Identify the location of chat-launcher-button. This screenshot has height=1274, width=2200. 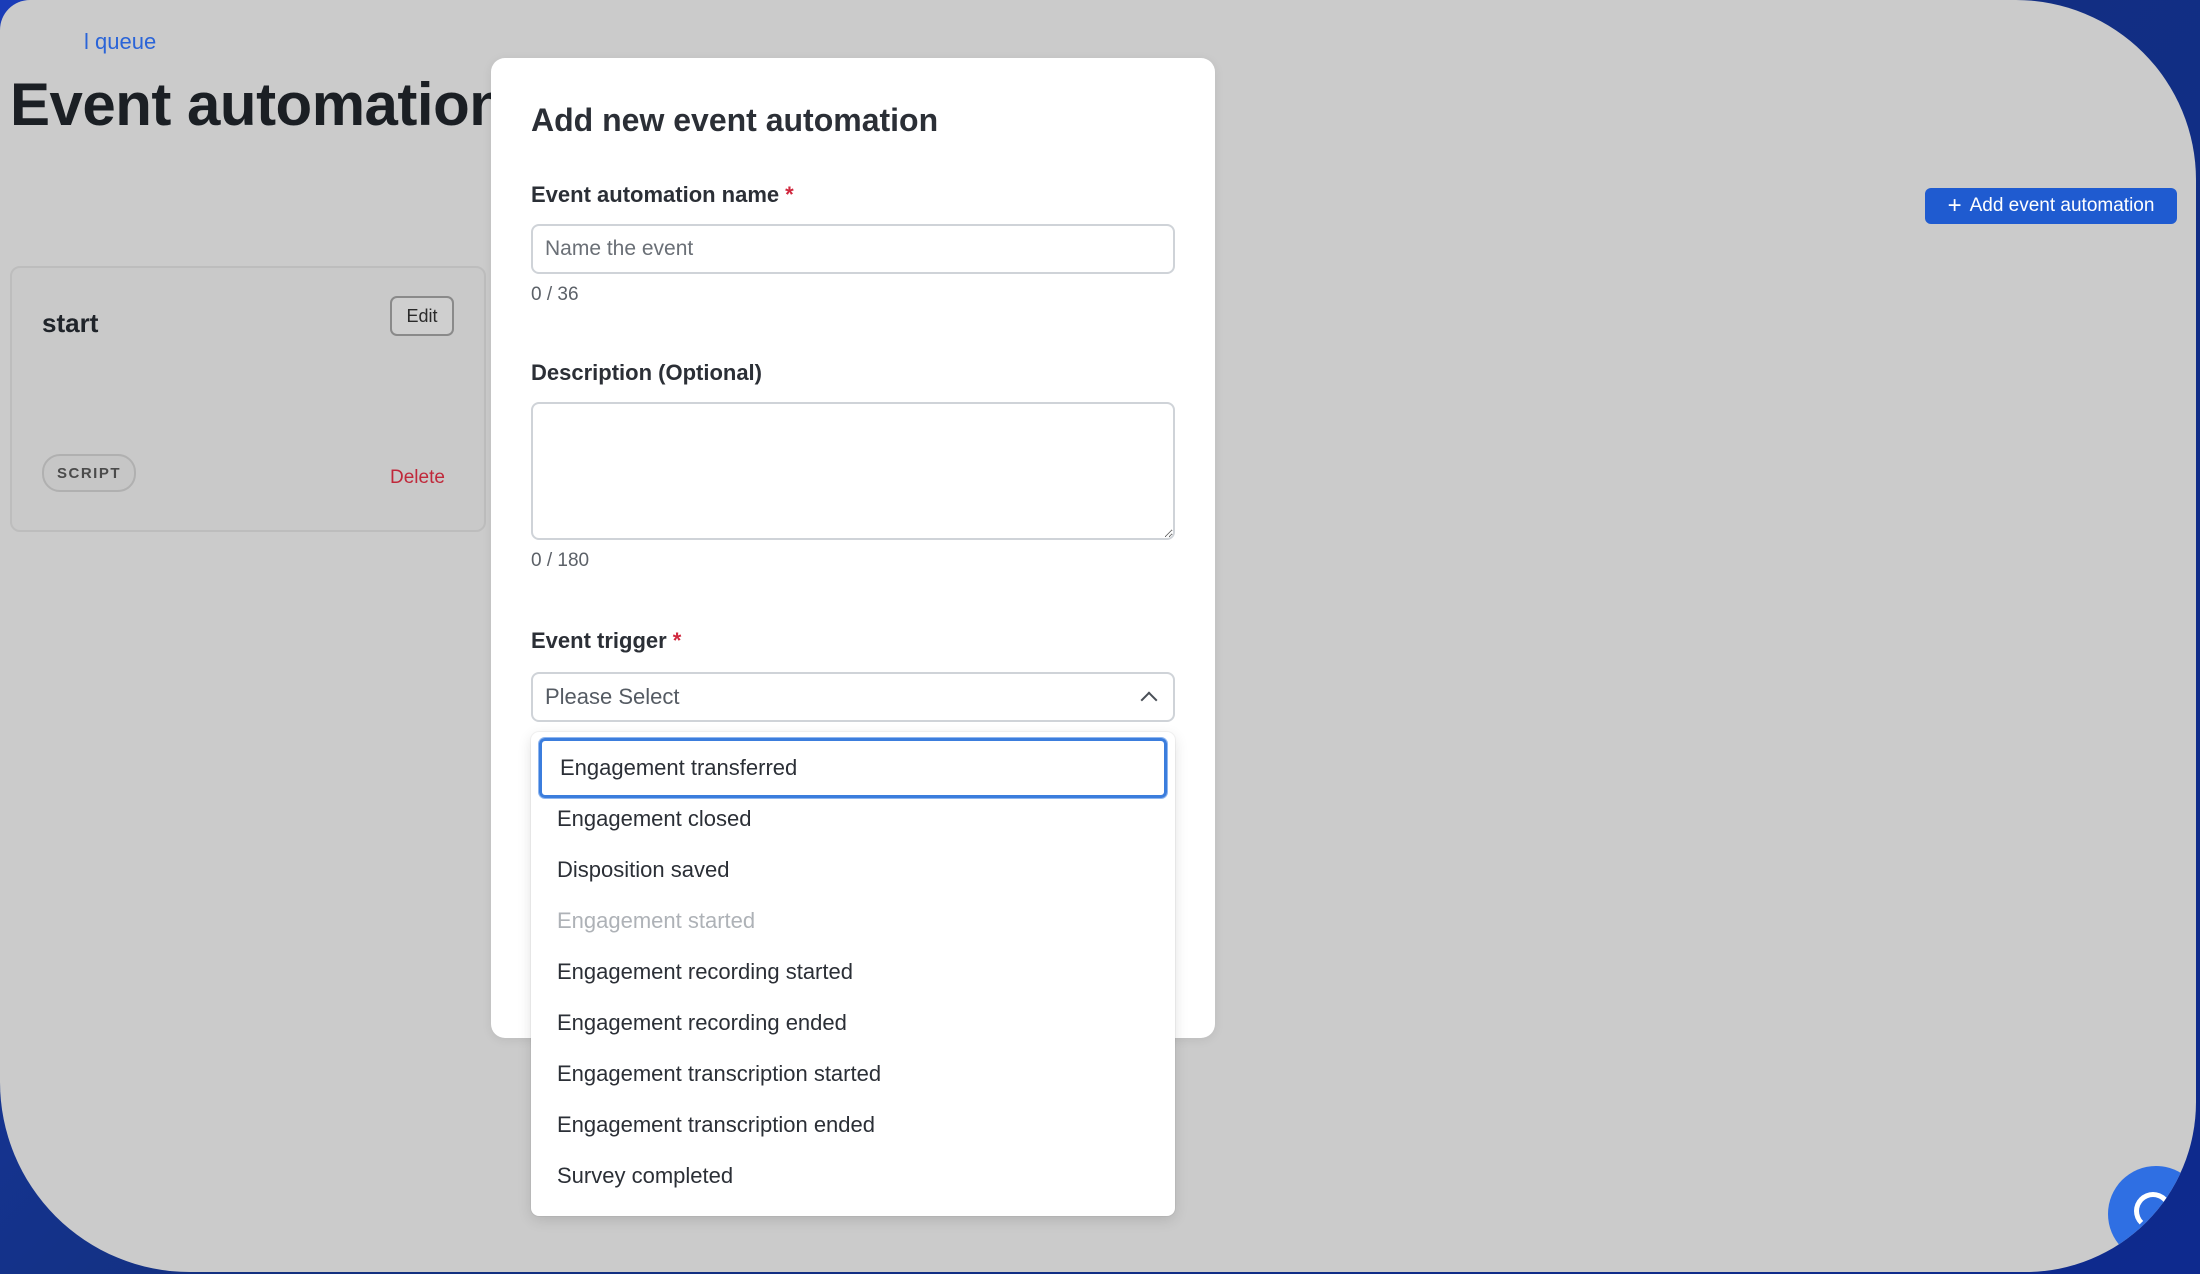
(2152, 1214).